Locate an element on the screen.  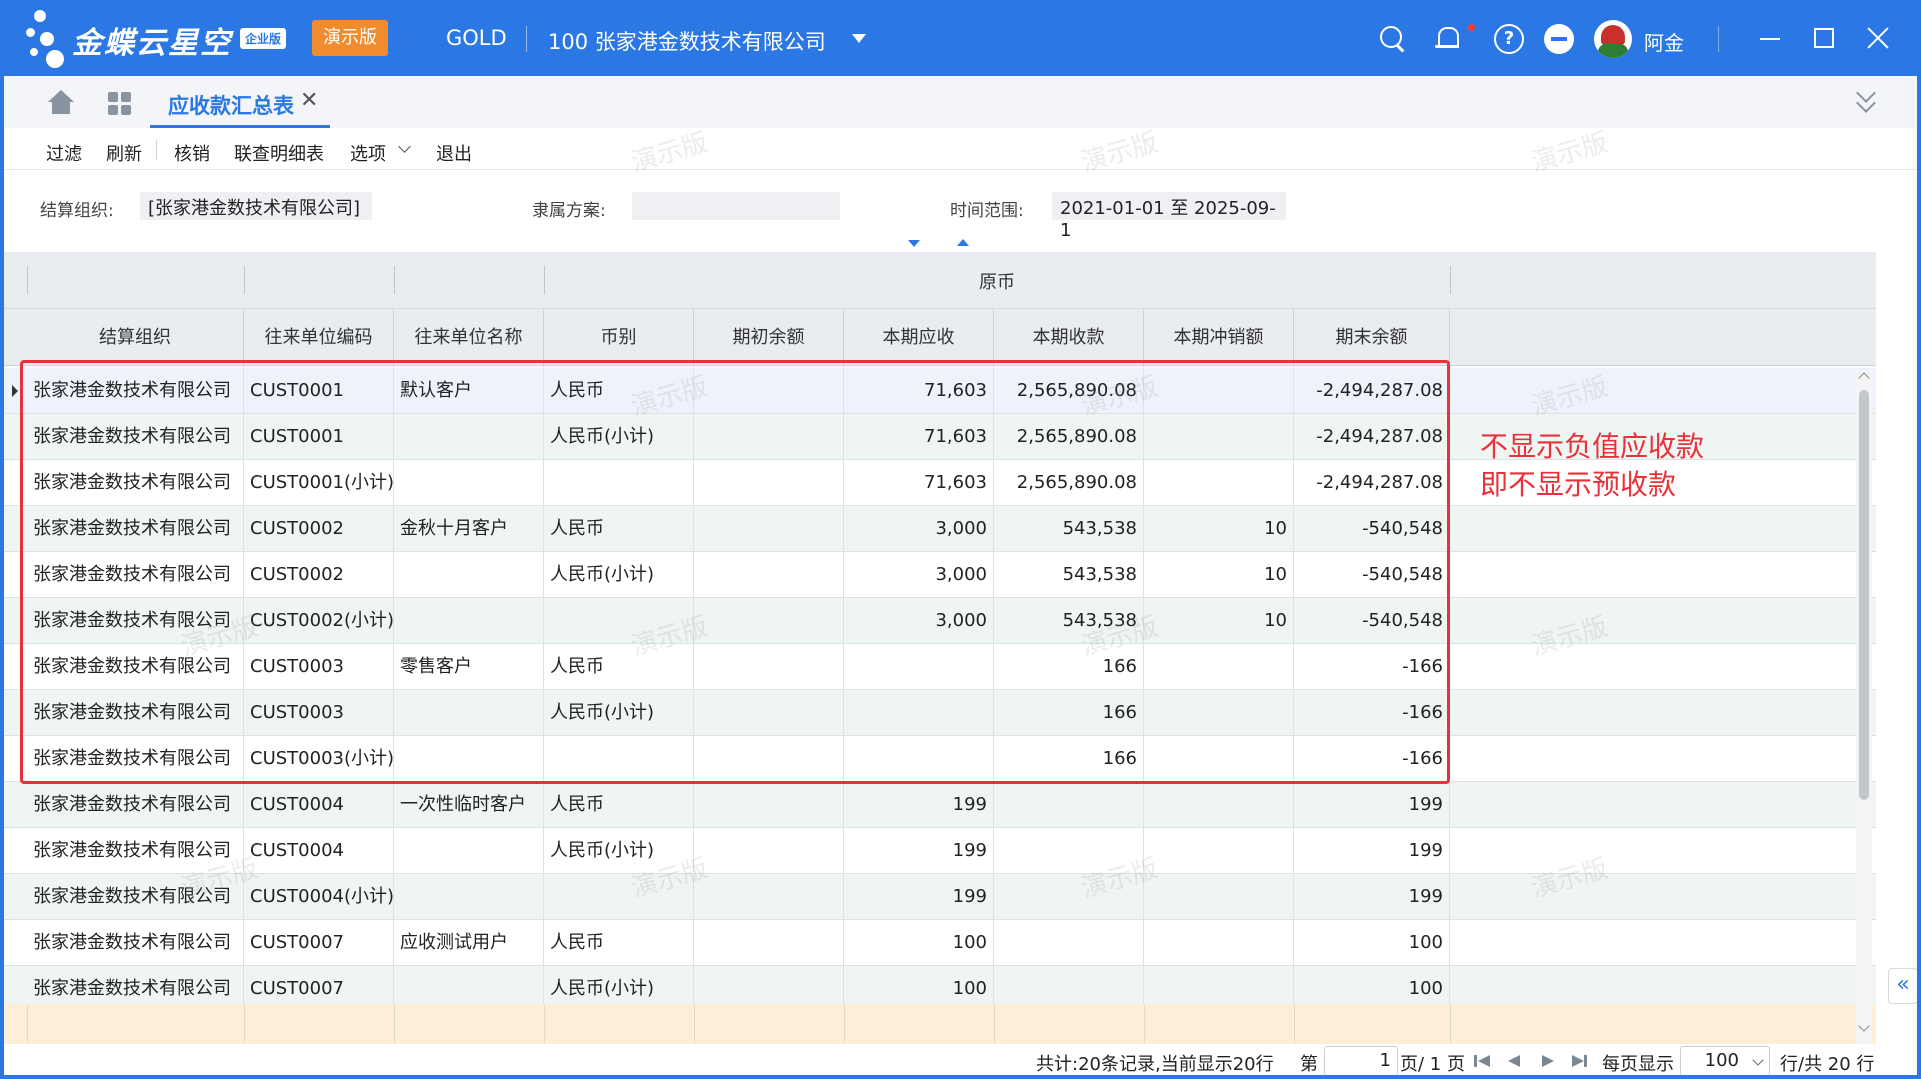
column-header: 币别 is located at coordinates (619, 338).